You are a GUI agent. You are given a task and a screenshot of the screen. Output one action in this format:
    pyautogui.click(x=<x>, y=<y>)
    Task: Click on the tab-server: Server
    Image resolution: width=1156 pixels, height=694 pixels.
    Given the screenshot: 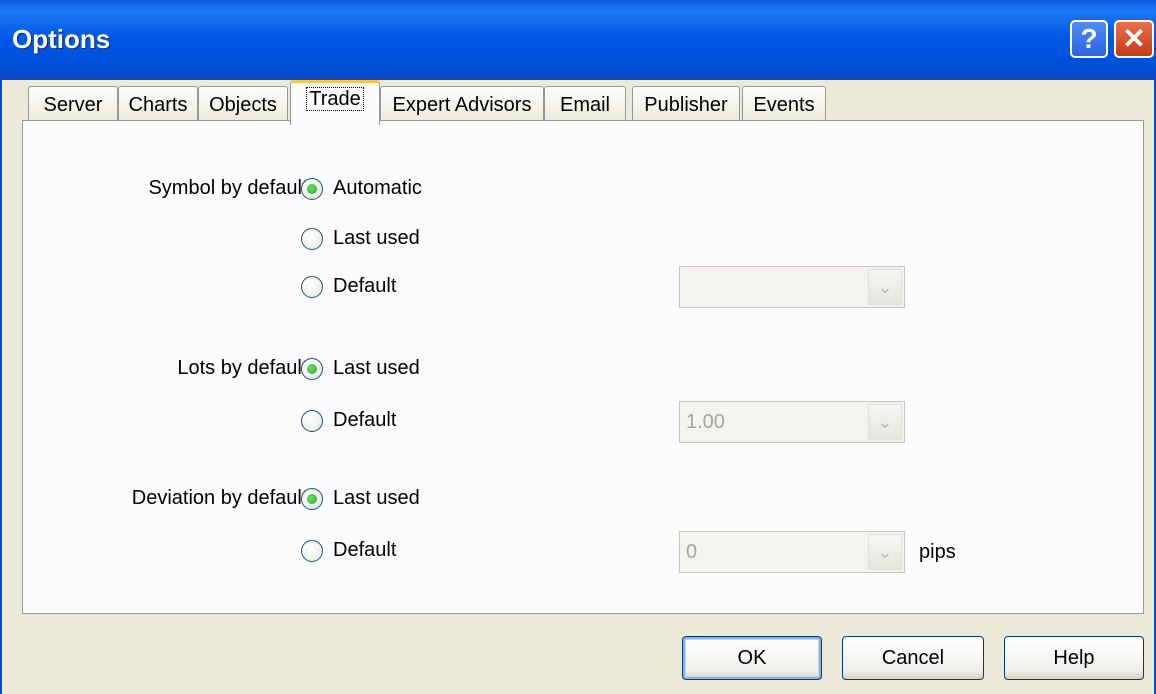 What is the action you would take?
    pyautogui.click(x=73, y=105)
    